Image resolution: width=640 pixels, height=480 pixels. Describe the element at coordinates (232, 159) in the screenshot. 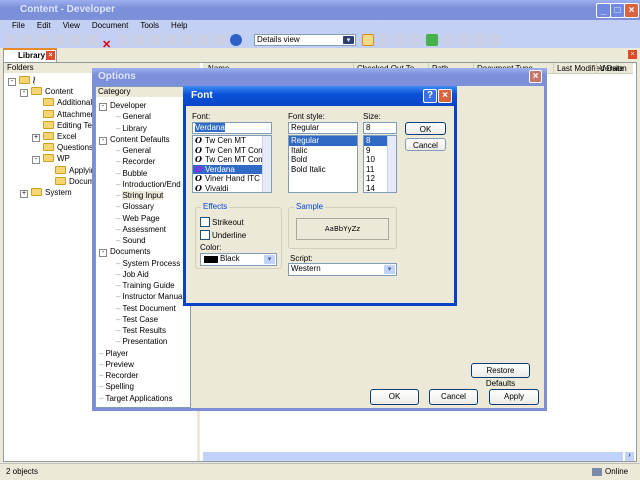

I see `font-list-item: OTw Cen MT Condensed Extra Bold` at that location.